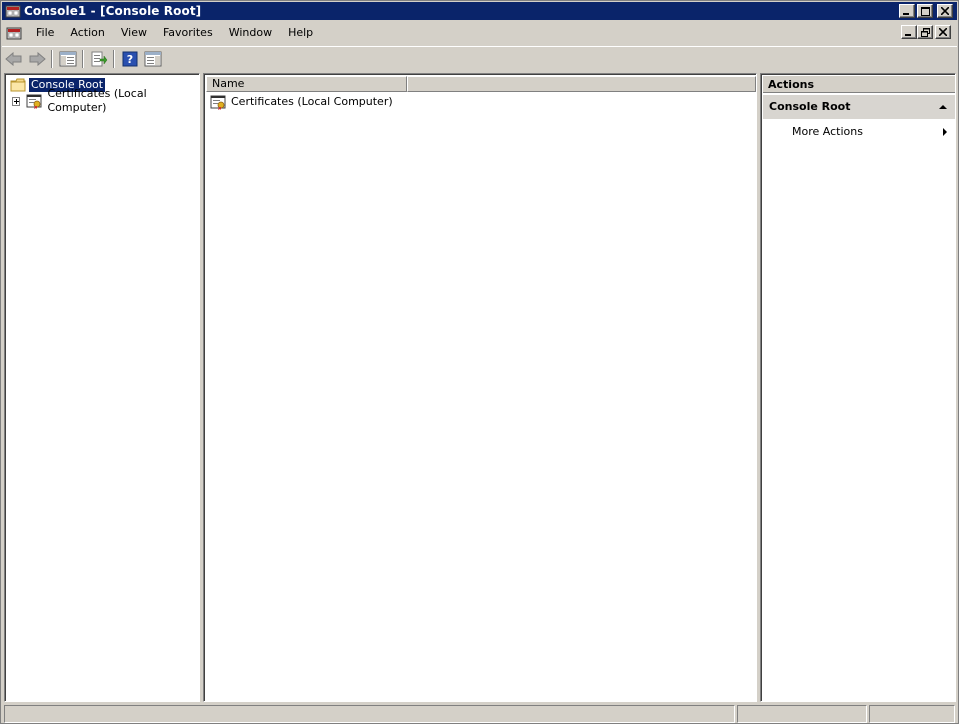 The height and width of the screenshot is (724, 959). What do you see at coordinates (16, 101) in the screenshot?
I see `expand-plus-icon` at bounding box center [16, 101].